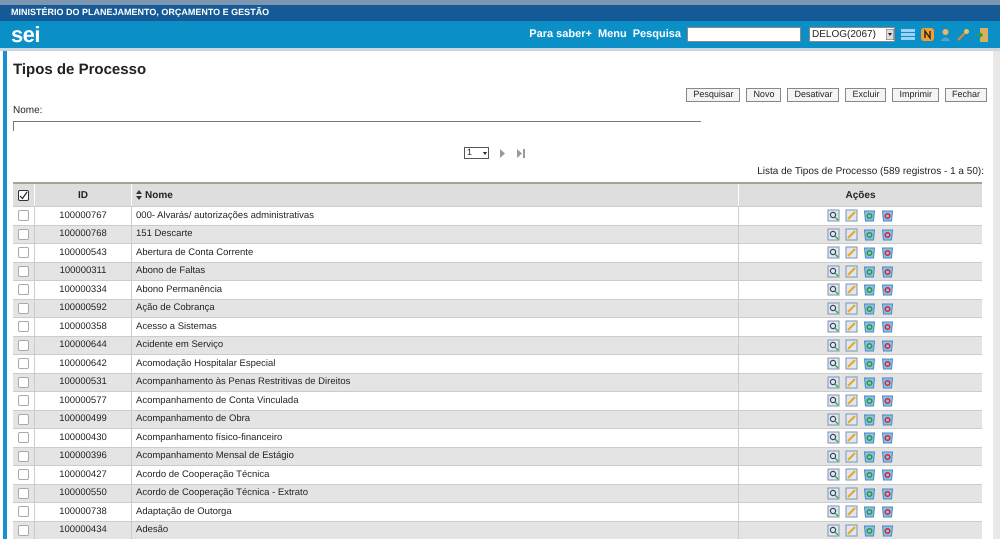 The image size is (1000, 539). I want to click on header-link: Para saber+, so click(560, 34).